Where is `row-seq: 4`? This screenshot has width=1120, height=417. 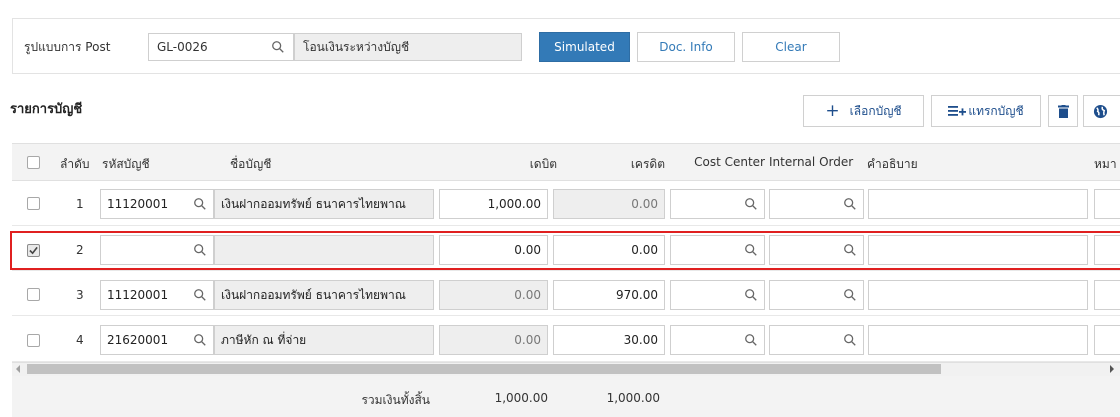 row-seq: 4 is located at coordinates (80, 340).